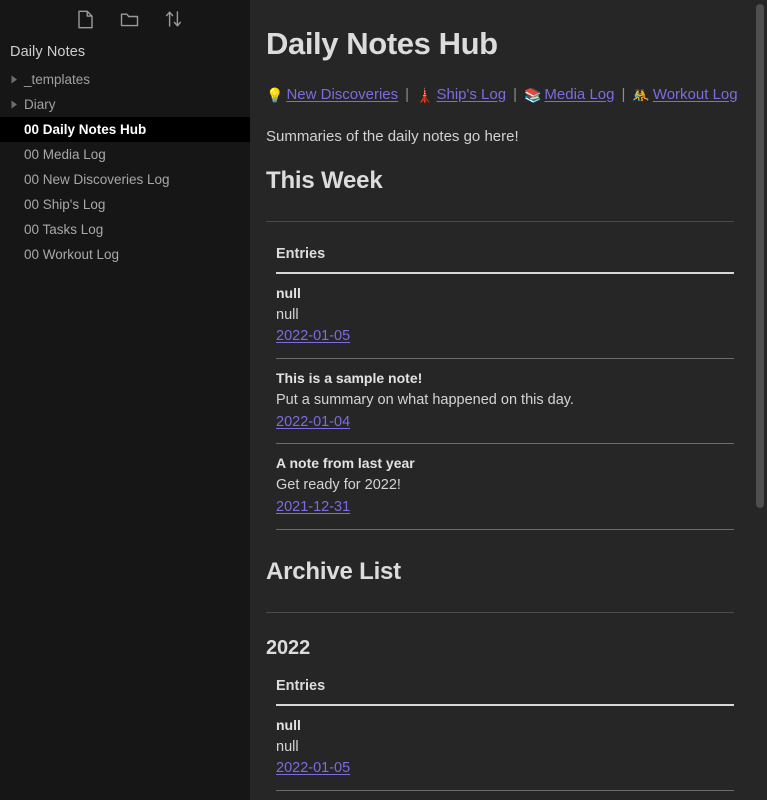  Describe the element at coordinates (125, 204) in the screenshot. I see `sidebar-item-ships-log: 00 Ship's Log` at that location.